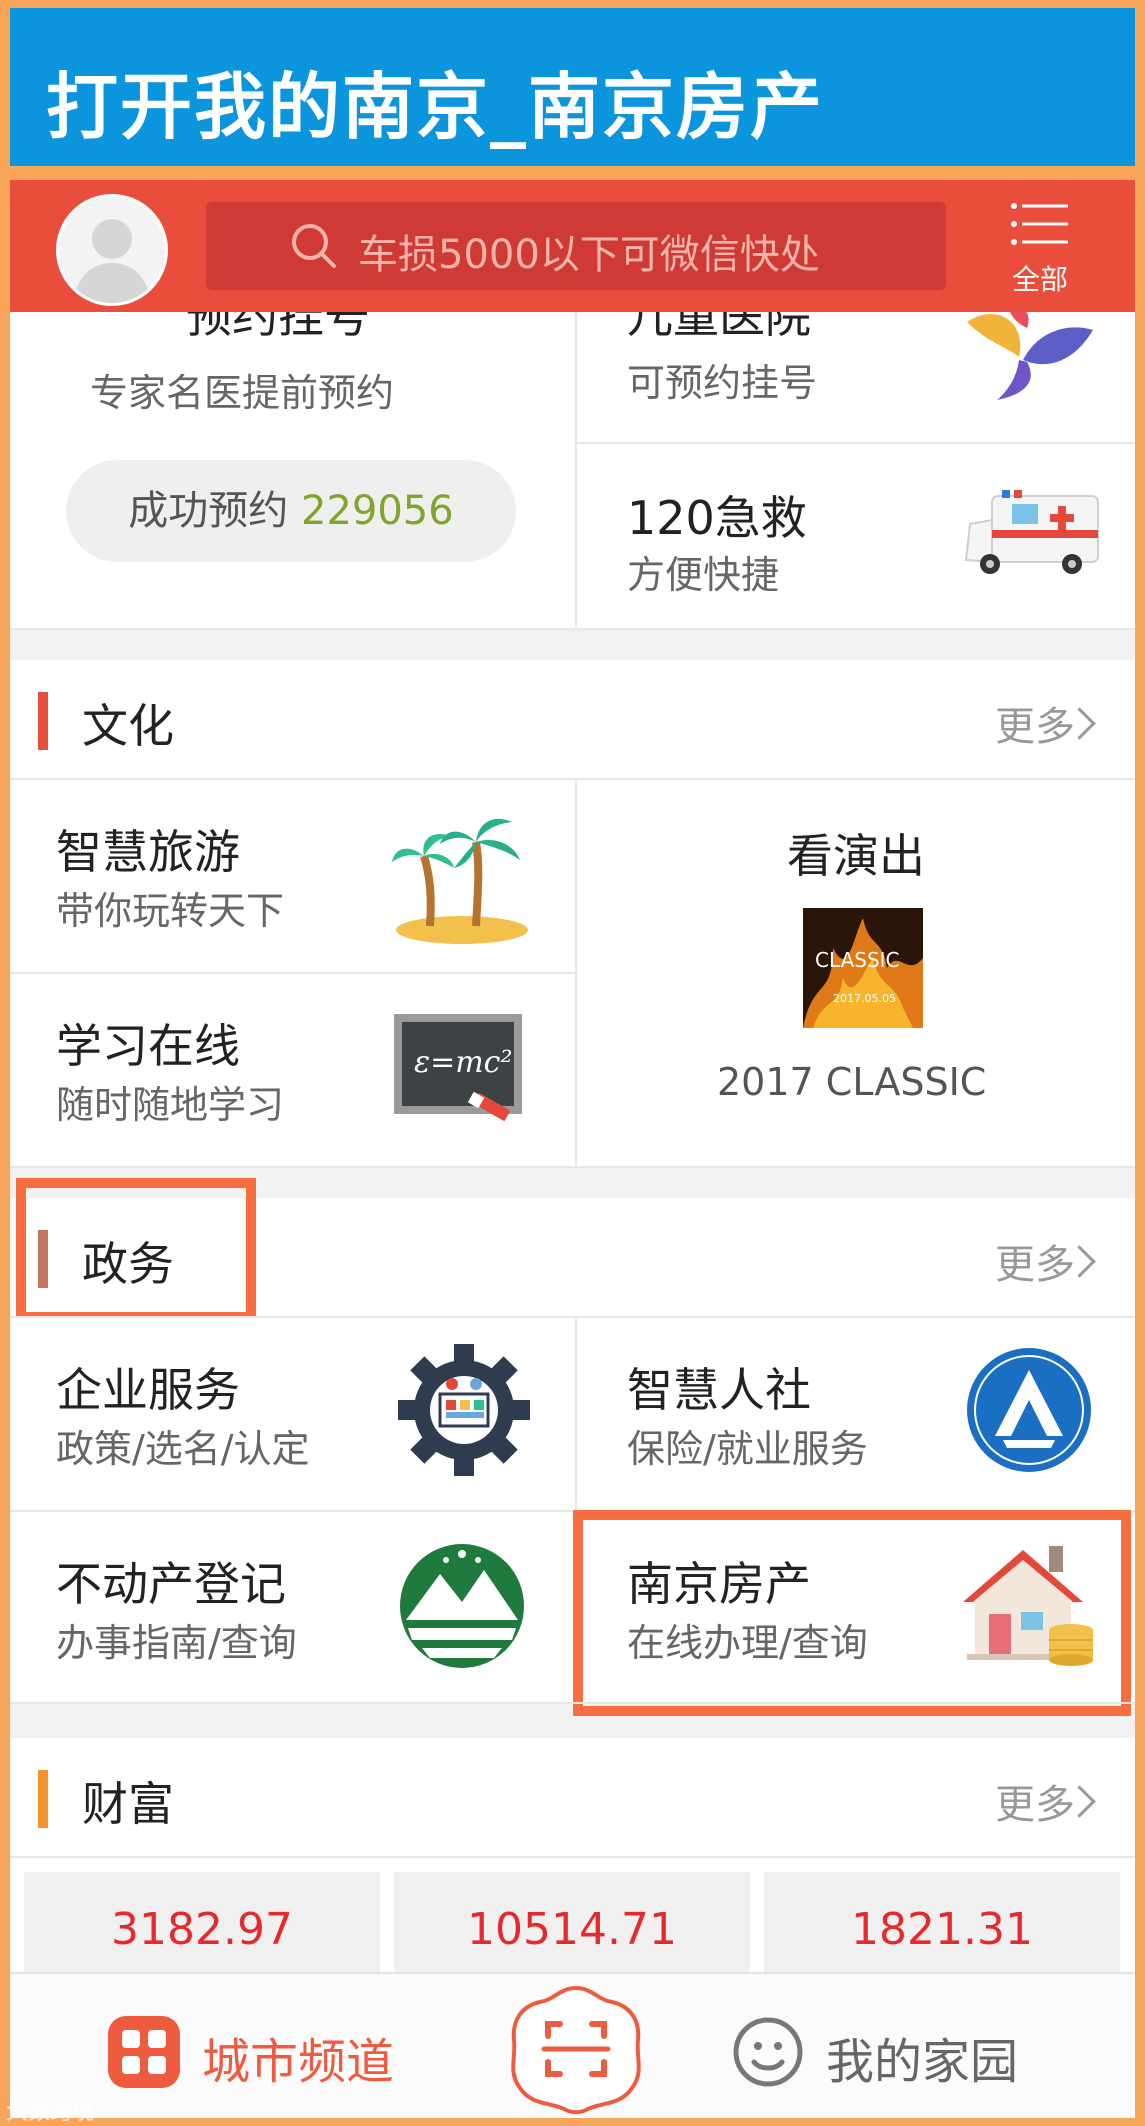  What do you see at coordinates (171, 1584) in the screenshot?
I see `real-estate-registration-title: 不动产登记` at bounding box center [171, 1584].